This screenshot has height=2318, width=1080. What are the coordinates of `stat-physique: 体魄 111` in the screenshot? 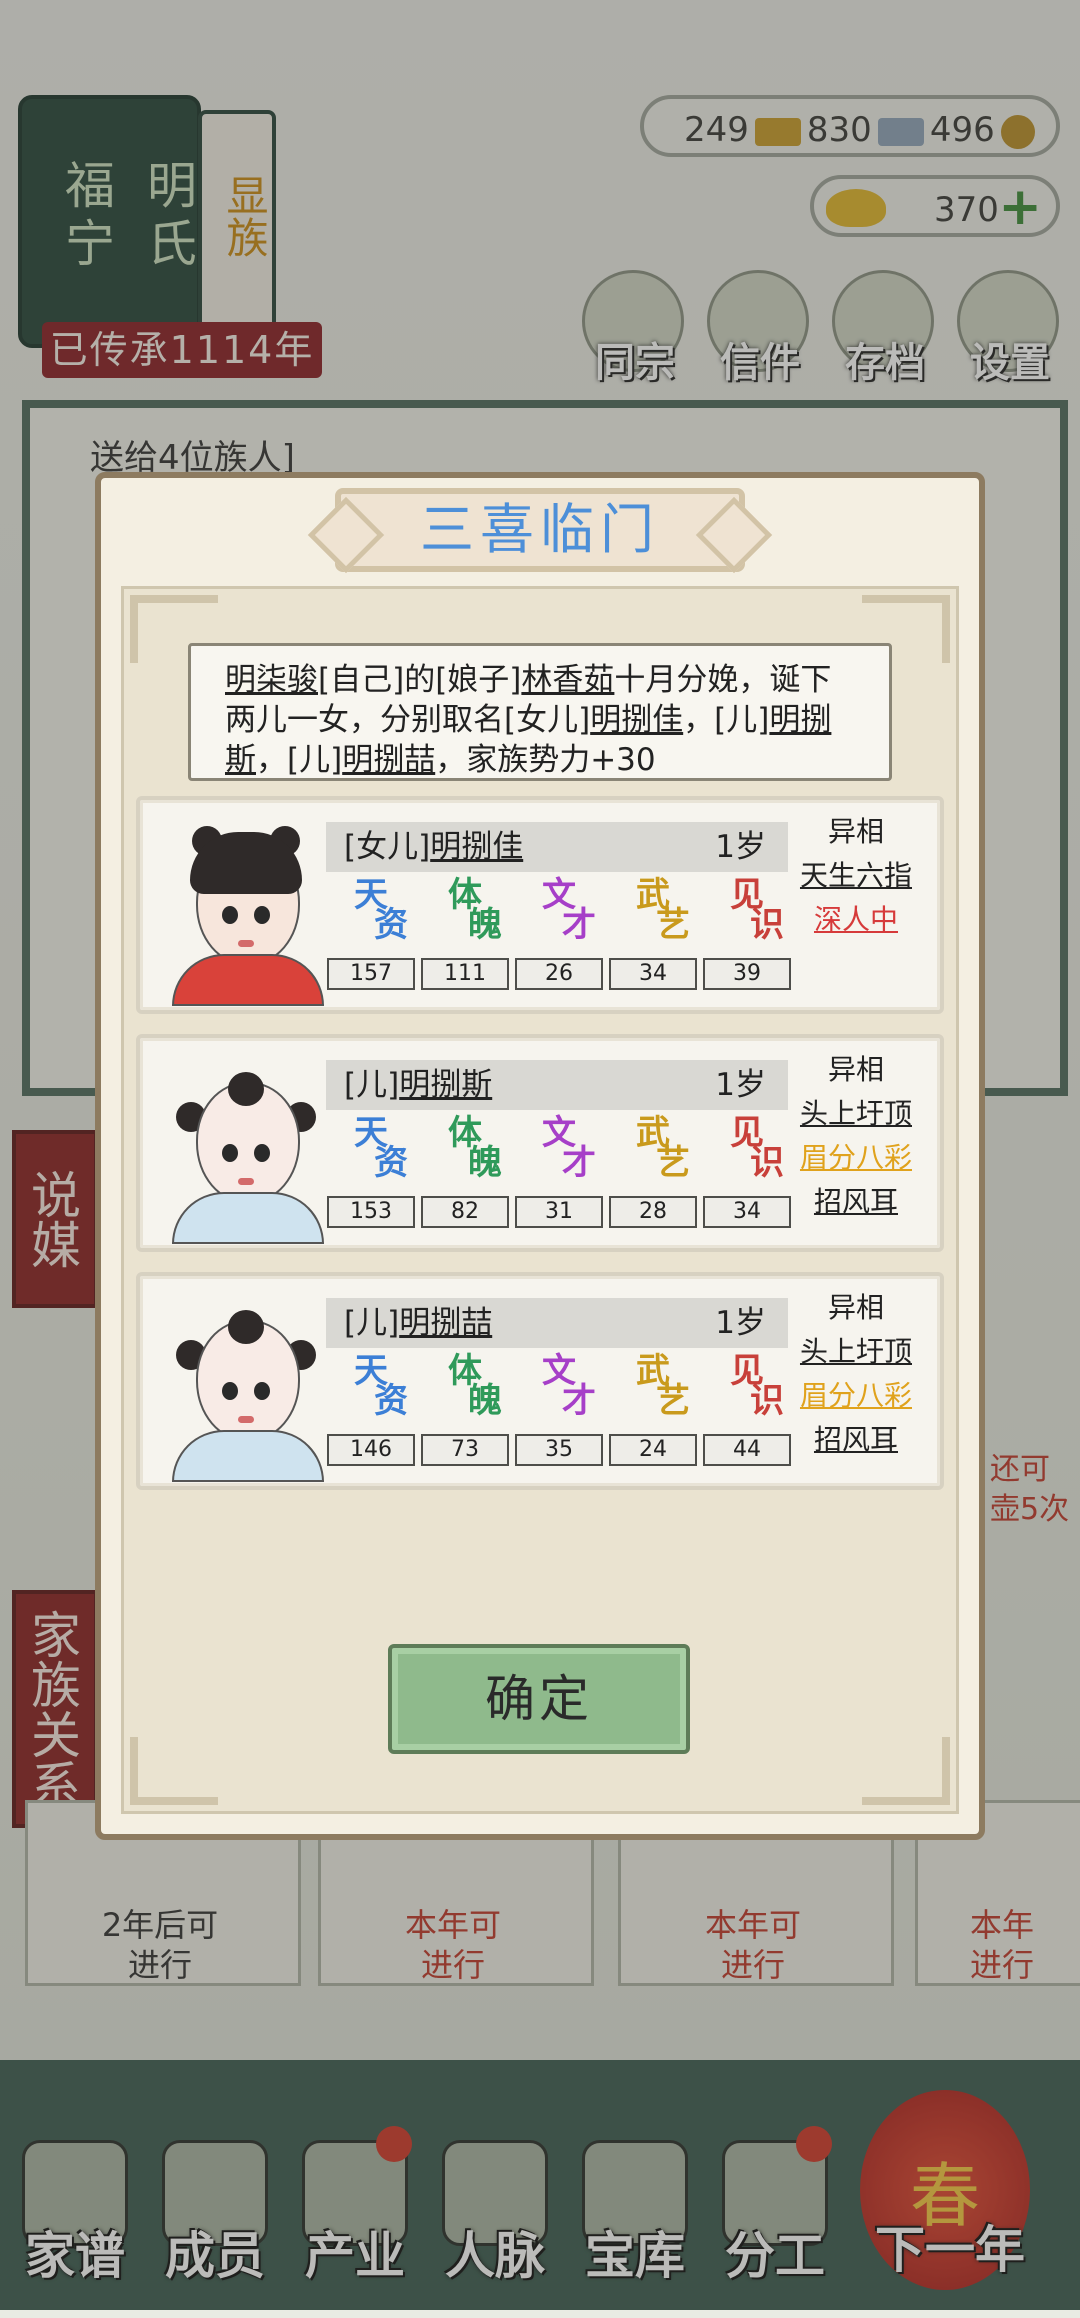 It's located at (465, 934).